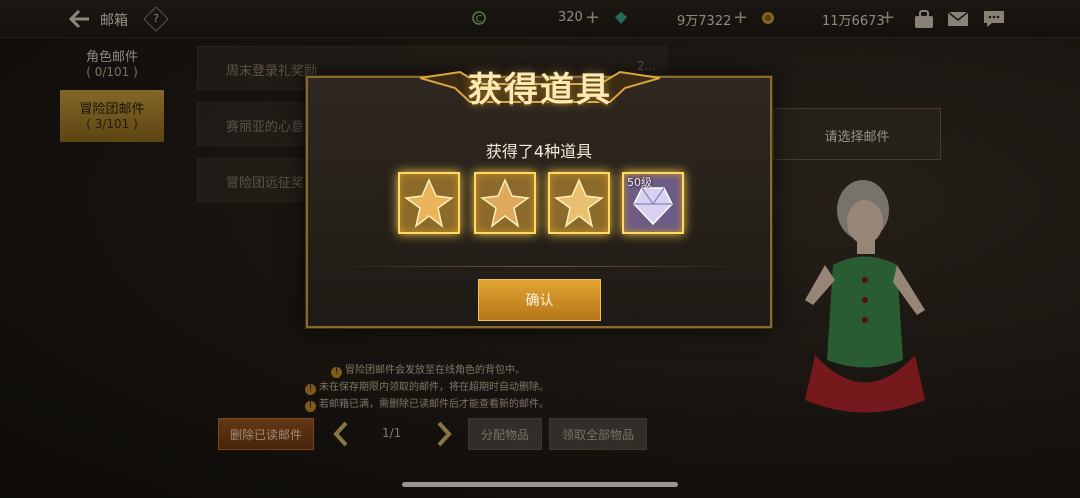 This screenshot has width=1080, height=498. What do you see at coordinates (539, 300) in the screenshot?
I see `confirm-button: 确认` at bounding box center [539, 300].